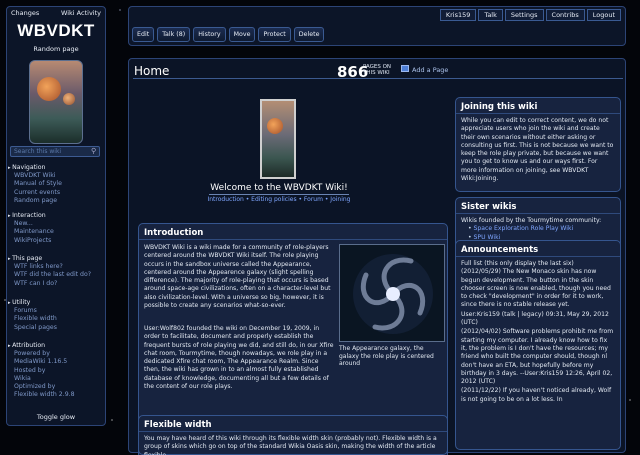 Image resolution: width=640 pixels, height=455 pixels. What do you see at coordinates (55, 328) in the screenshot?
I see `nav-item: Special pages` at bounding box center [55, 328].